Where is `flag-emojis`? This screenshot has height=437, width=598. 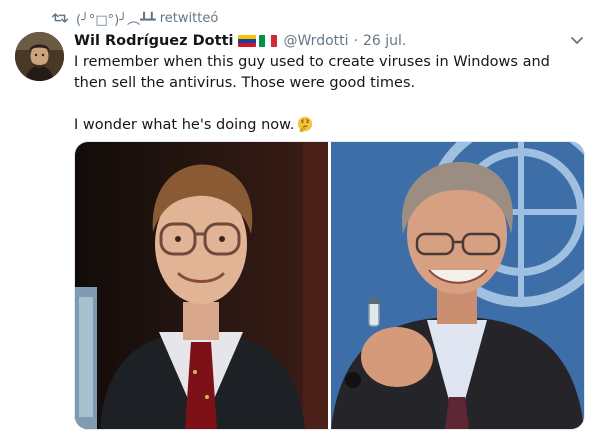
flag-emojis is located at coordinates (258, 41).